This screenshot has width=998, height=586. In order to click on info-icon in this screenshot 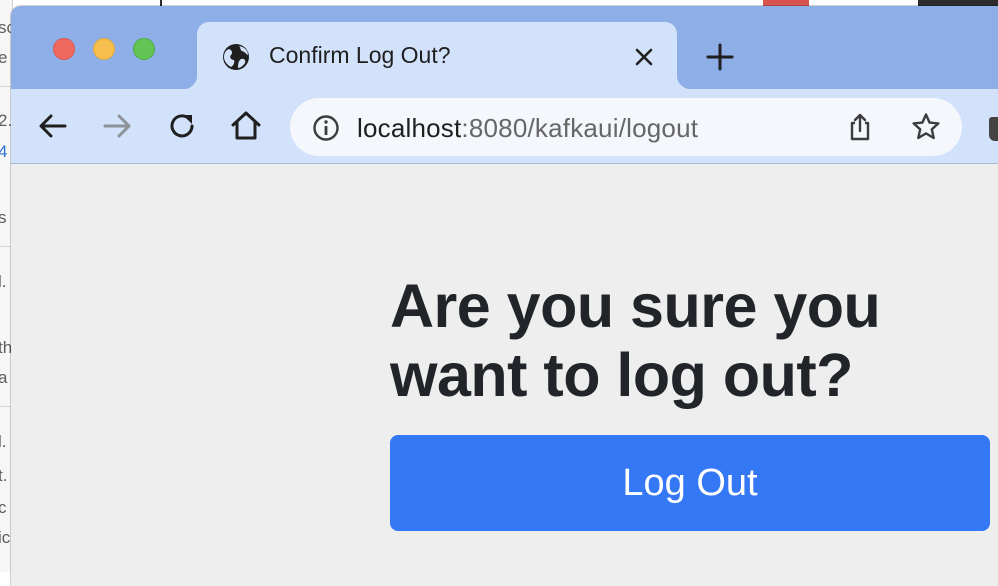, I will do `click(326, 128)`.